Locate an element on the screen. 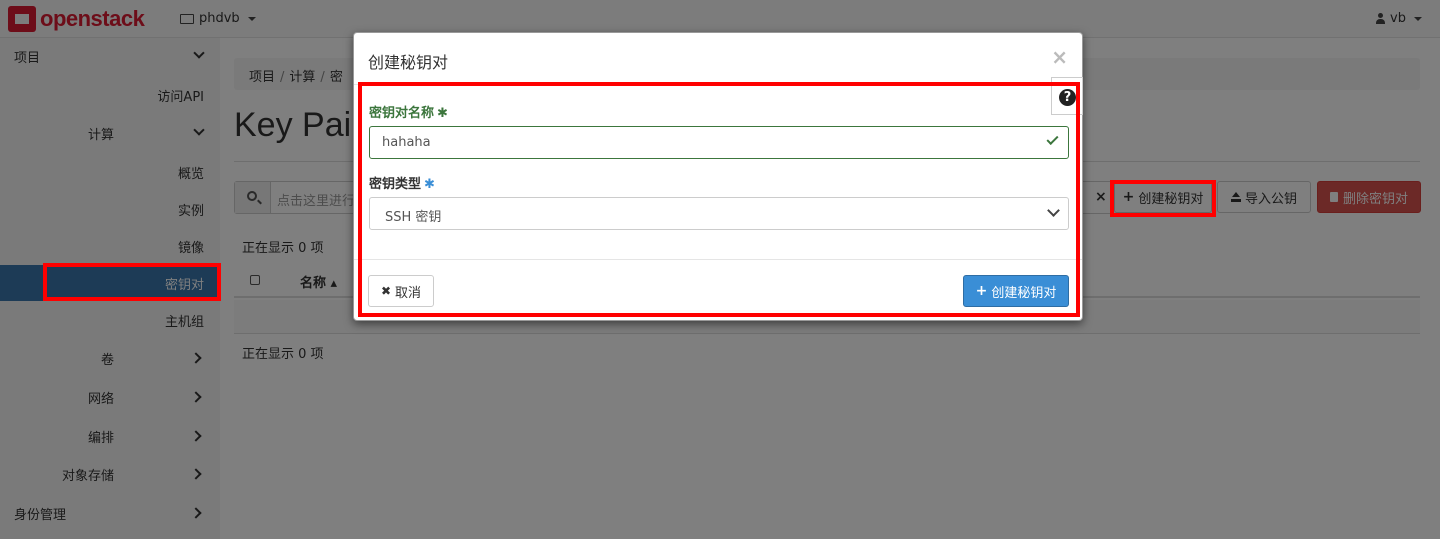  modal-header: 创建秘钥对 × is located at coordinates (718, 59).